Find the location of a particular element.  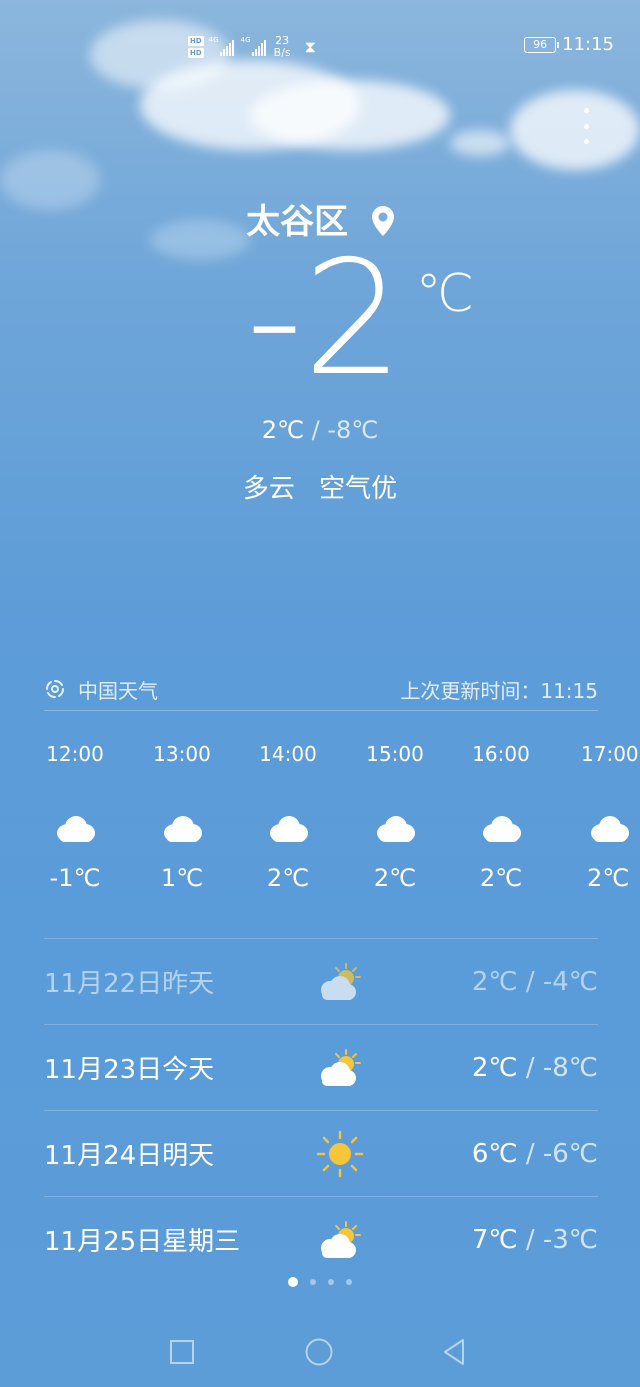

triangle-back-icon is located at coordinates (454, 1352).